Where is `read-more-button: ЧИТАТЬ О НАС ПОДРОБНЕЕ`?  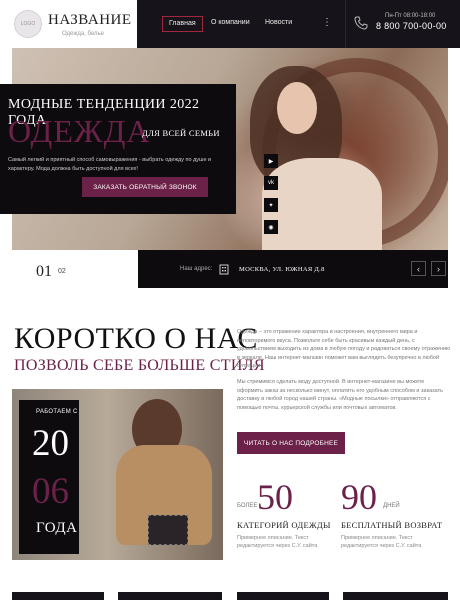 read-more-button: ЧИТАТЬ О НАС ПОДРОБНЕЕ is located at coordinates (291, 443).